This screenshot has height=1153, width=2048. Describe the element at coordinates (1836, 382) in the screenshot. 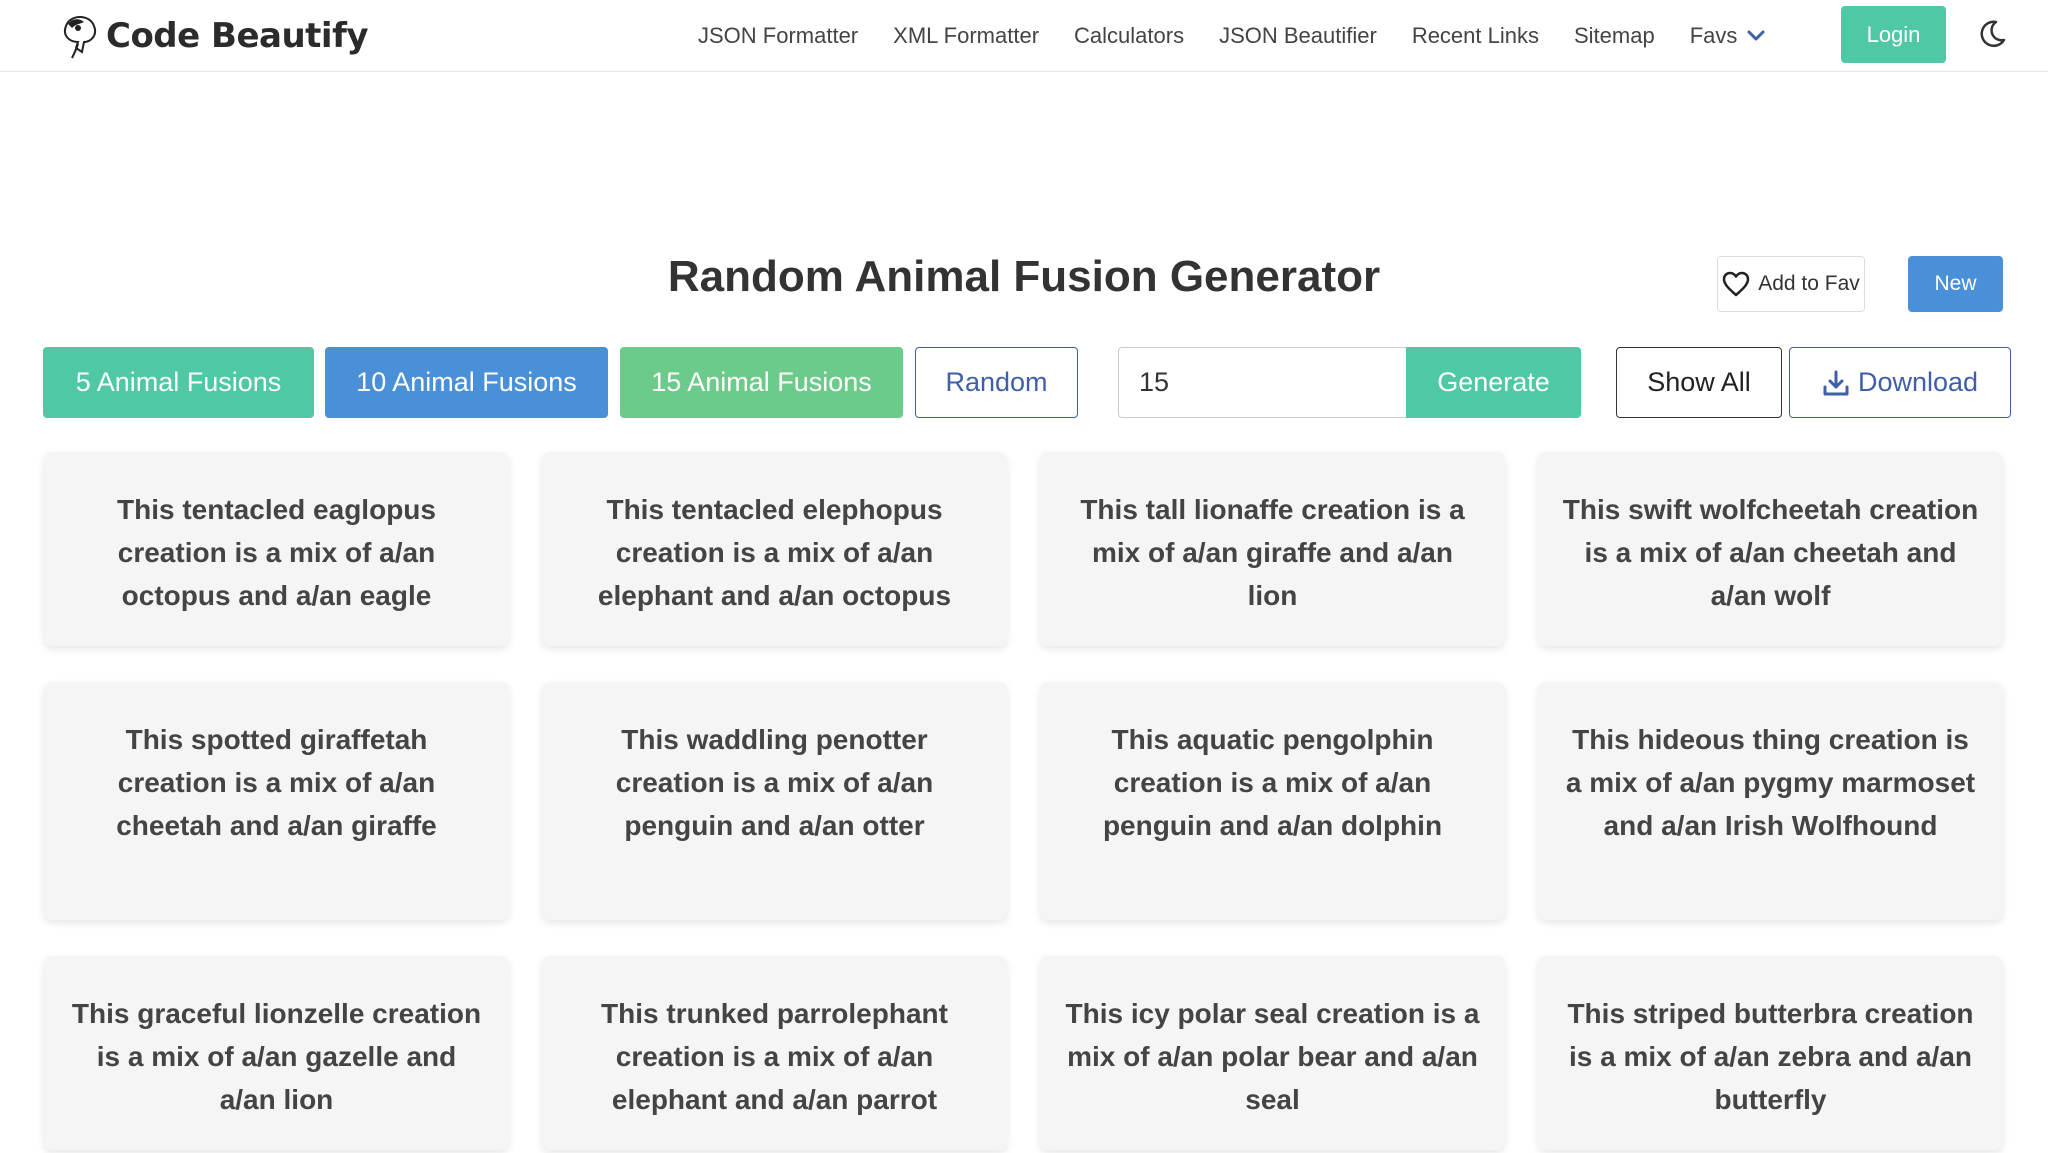

I see `download-icon` at that location.